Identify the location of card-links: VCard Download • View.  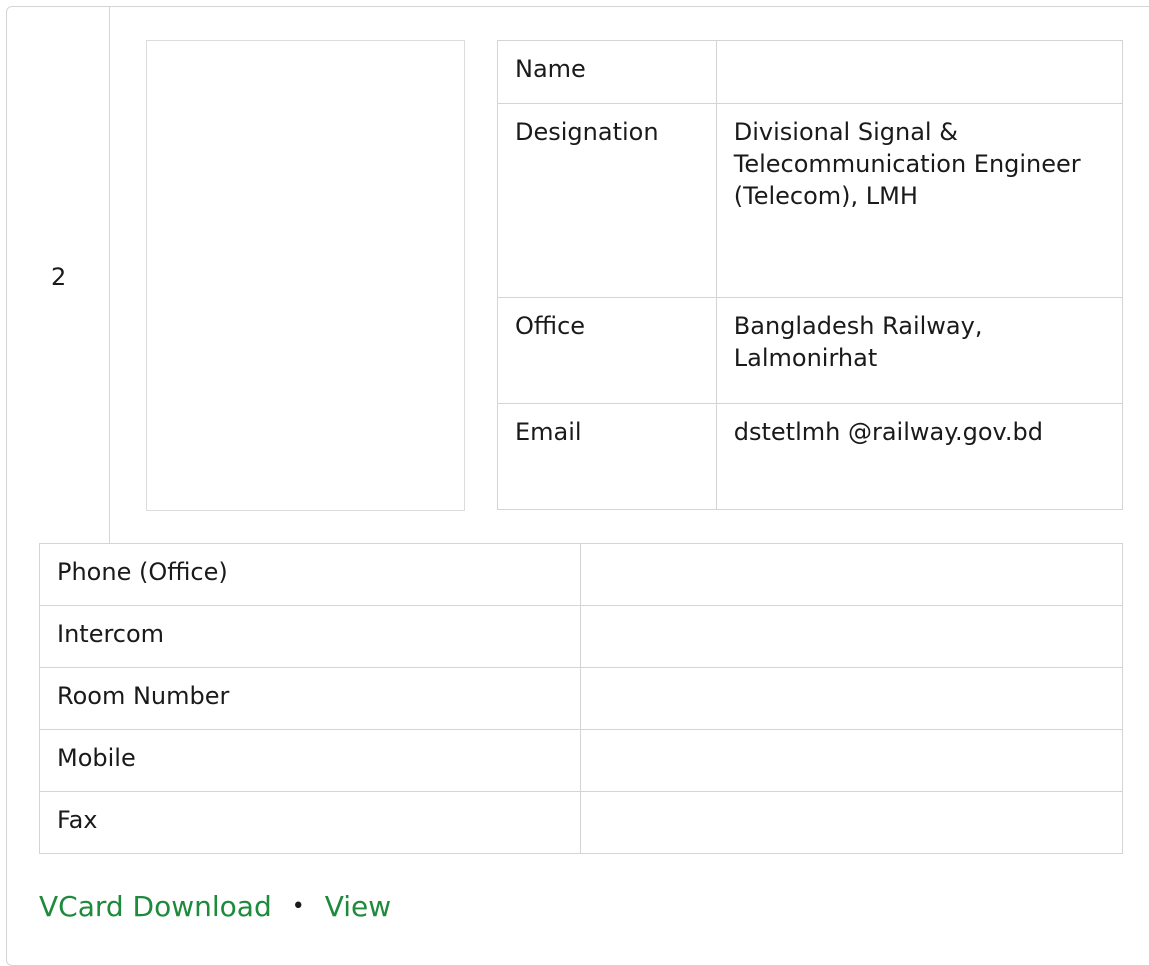
(215, 907).